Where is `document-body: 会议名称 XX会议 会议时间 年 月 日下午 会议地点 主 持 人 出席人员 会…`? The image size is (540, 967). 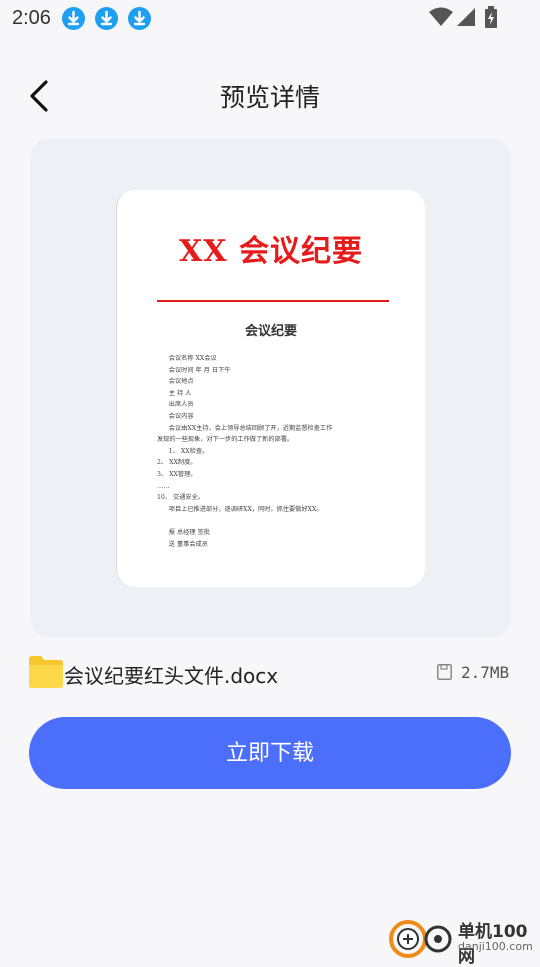 document-body: 会议名称 XX会议 会议时间 年 月 日下午 会议地点 主 持 人 出席人员 会… is located at coordinates (245, 451).